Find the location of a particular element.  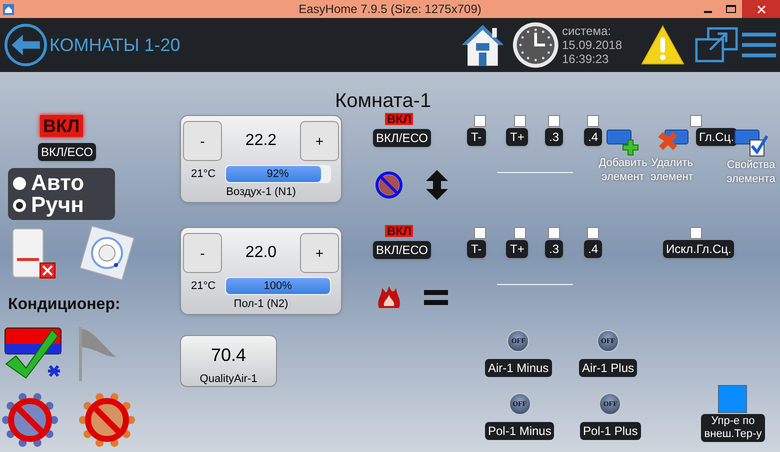

exclude-scene-button: Гл.Сц. is located at coordinates (717, 137).